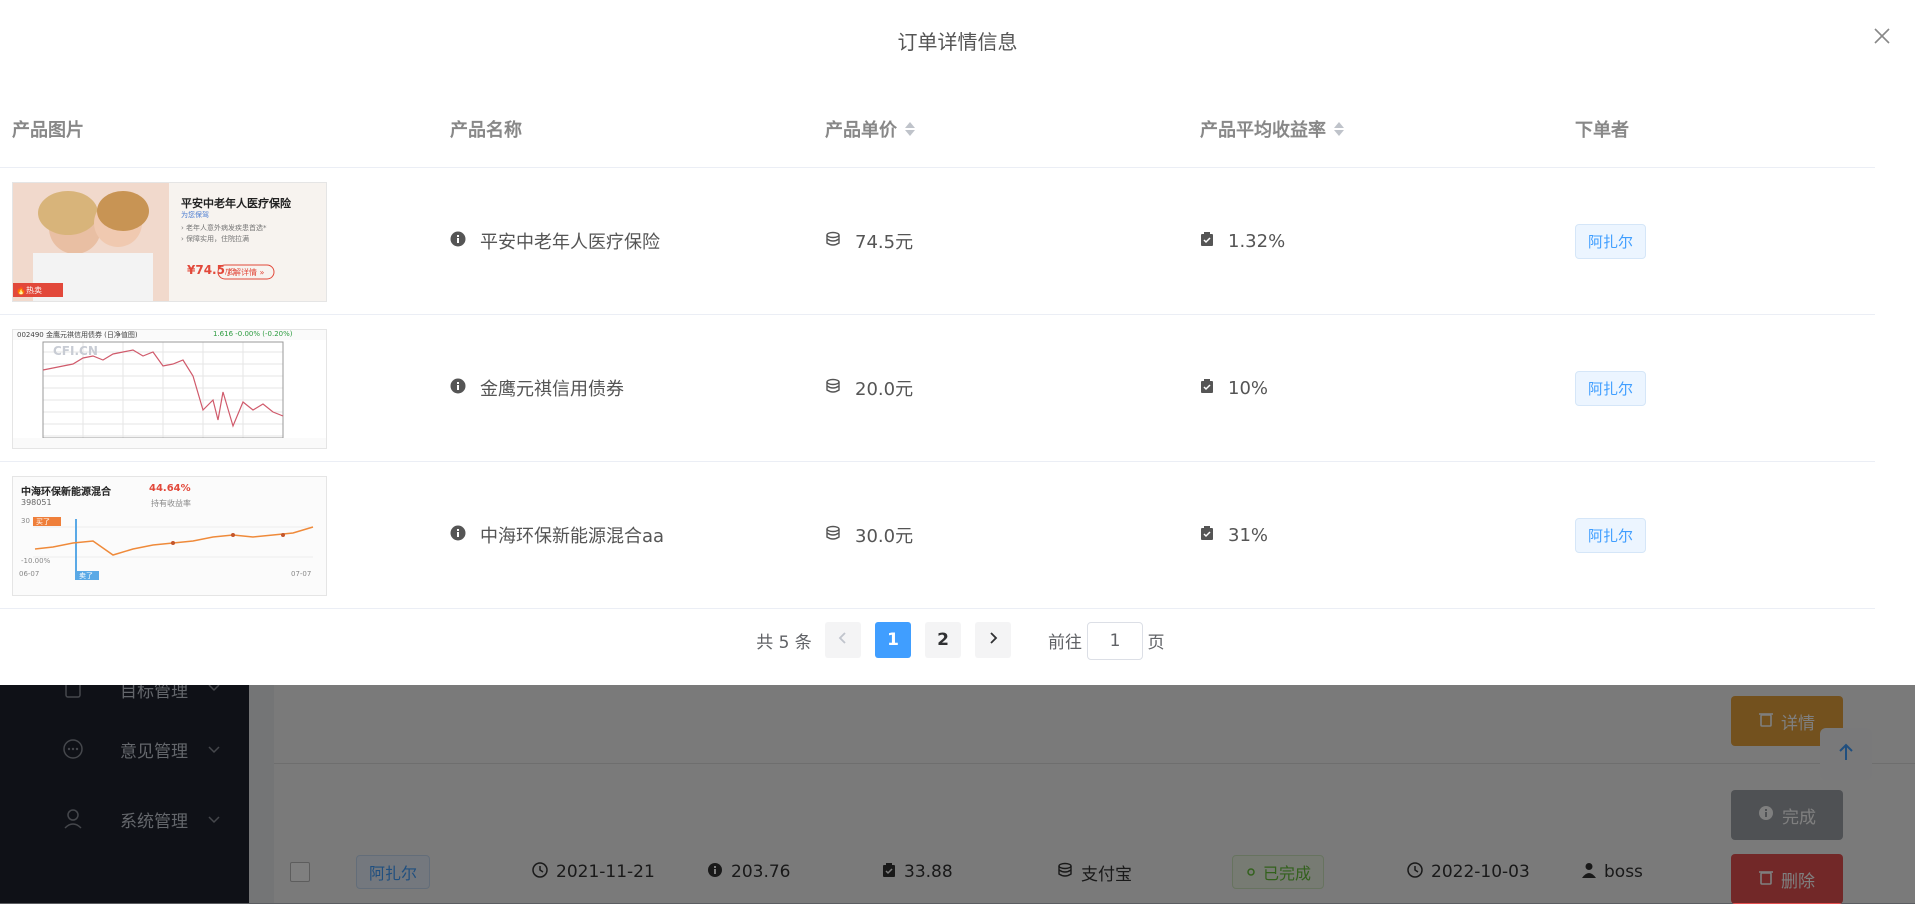  I want to click on product-price-cell: 74.5元, so click(869, 241).